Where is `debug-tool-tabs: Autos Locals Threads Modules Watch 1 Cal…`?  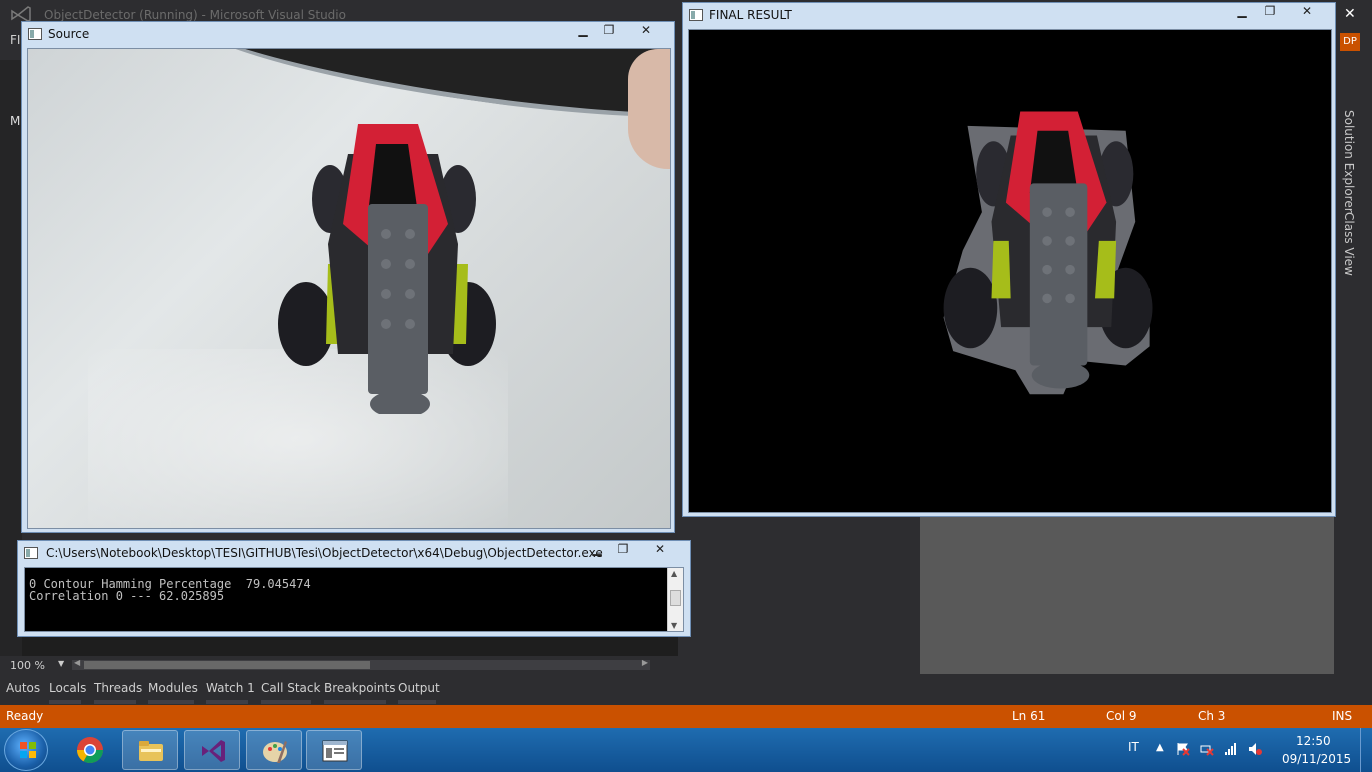 debug-tool-tabs: Autos Locals Threads Modules Watch 1 Cal… is located at coordinates (686, 690).